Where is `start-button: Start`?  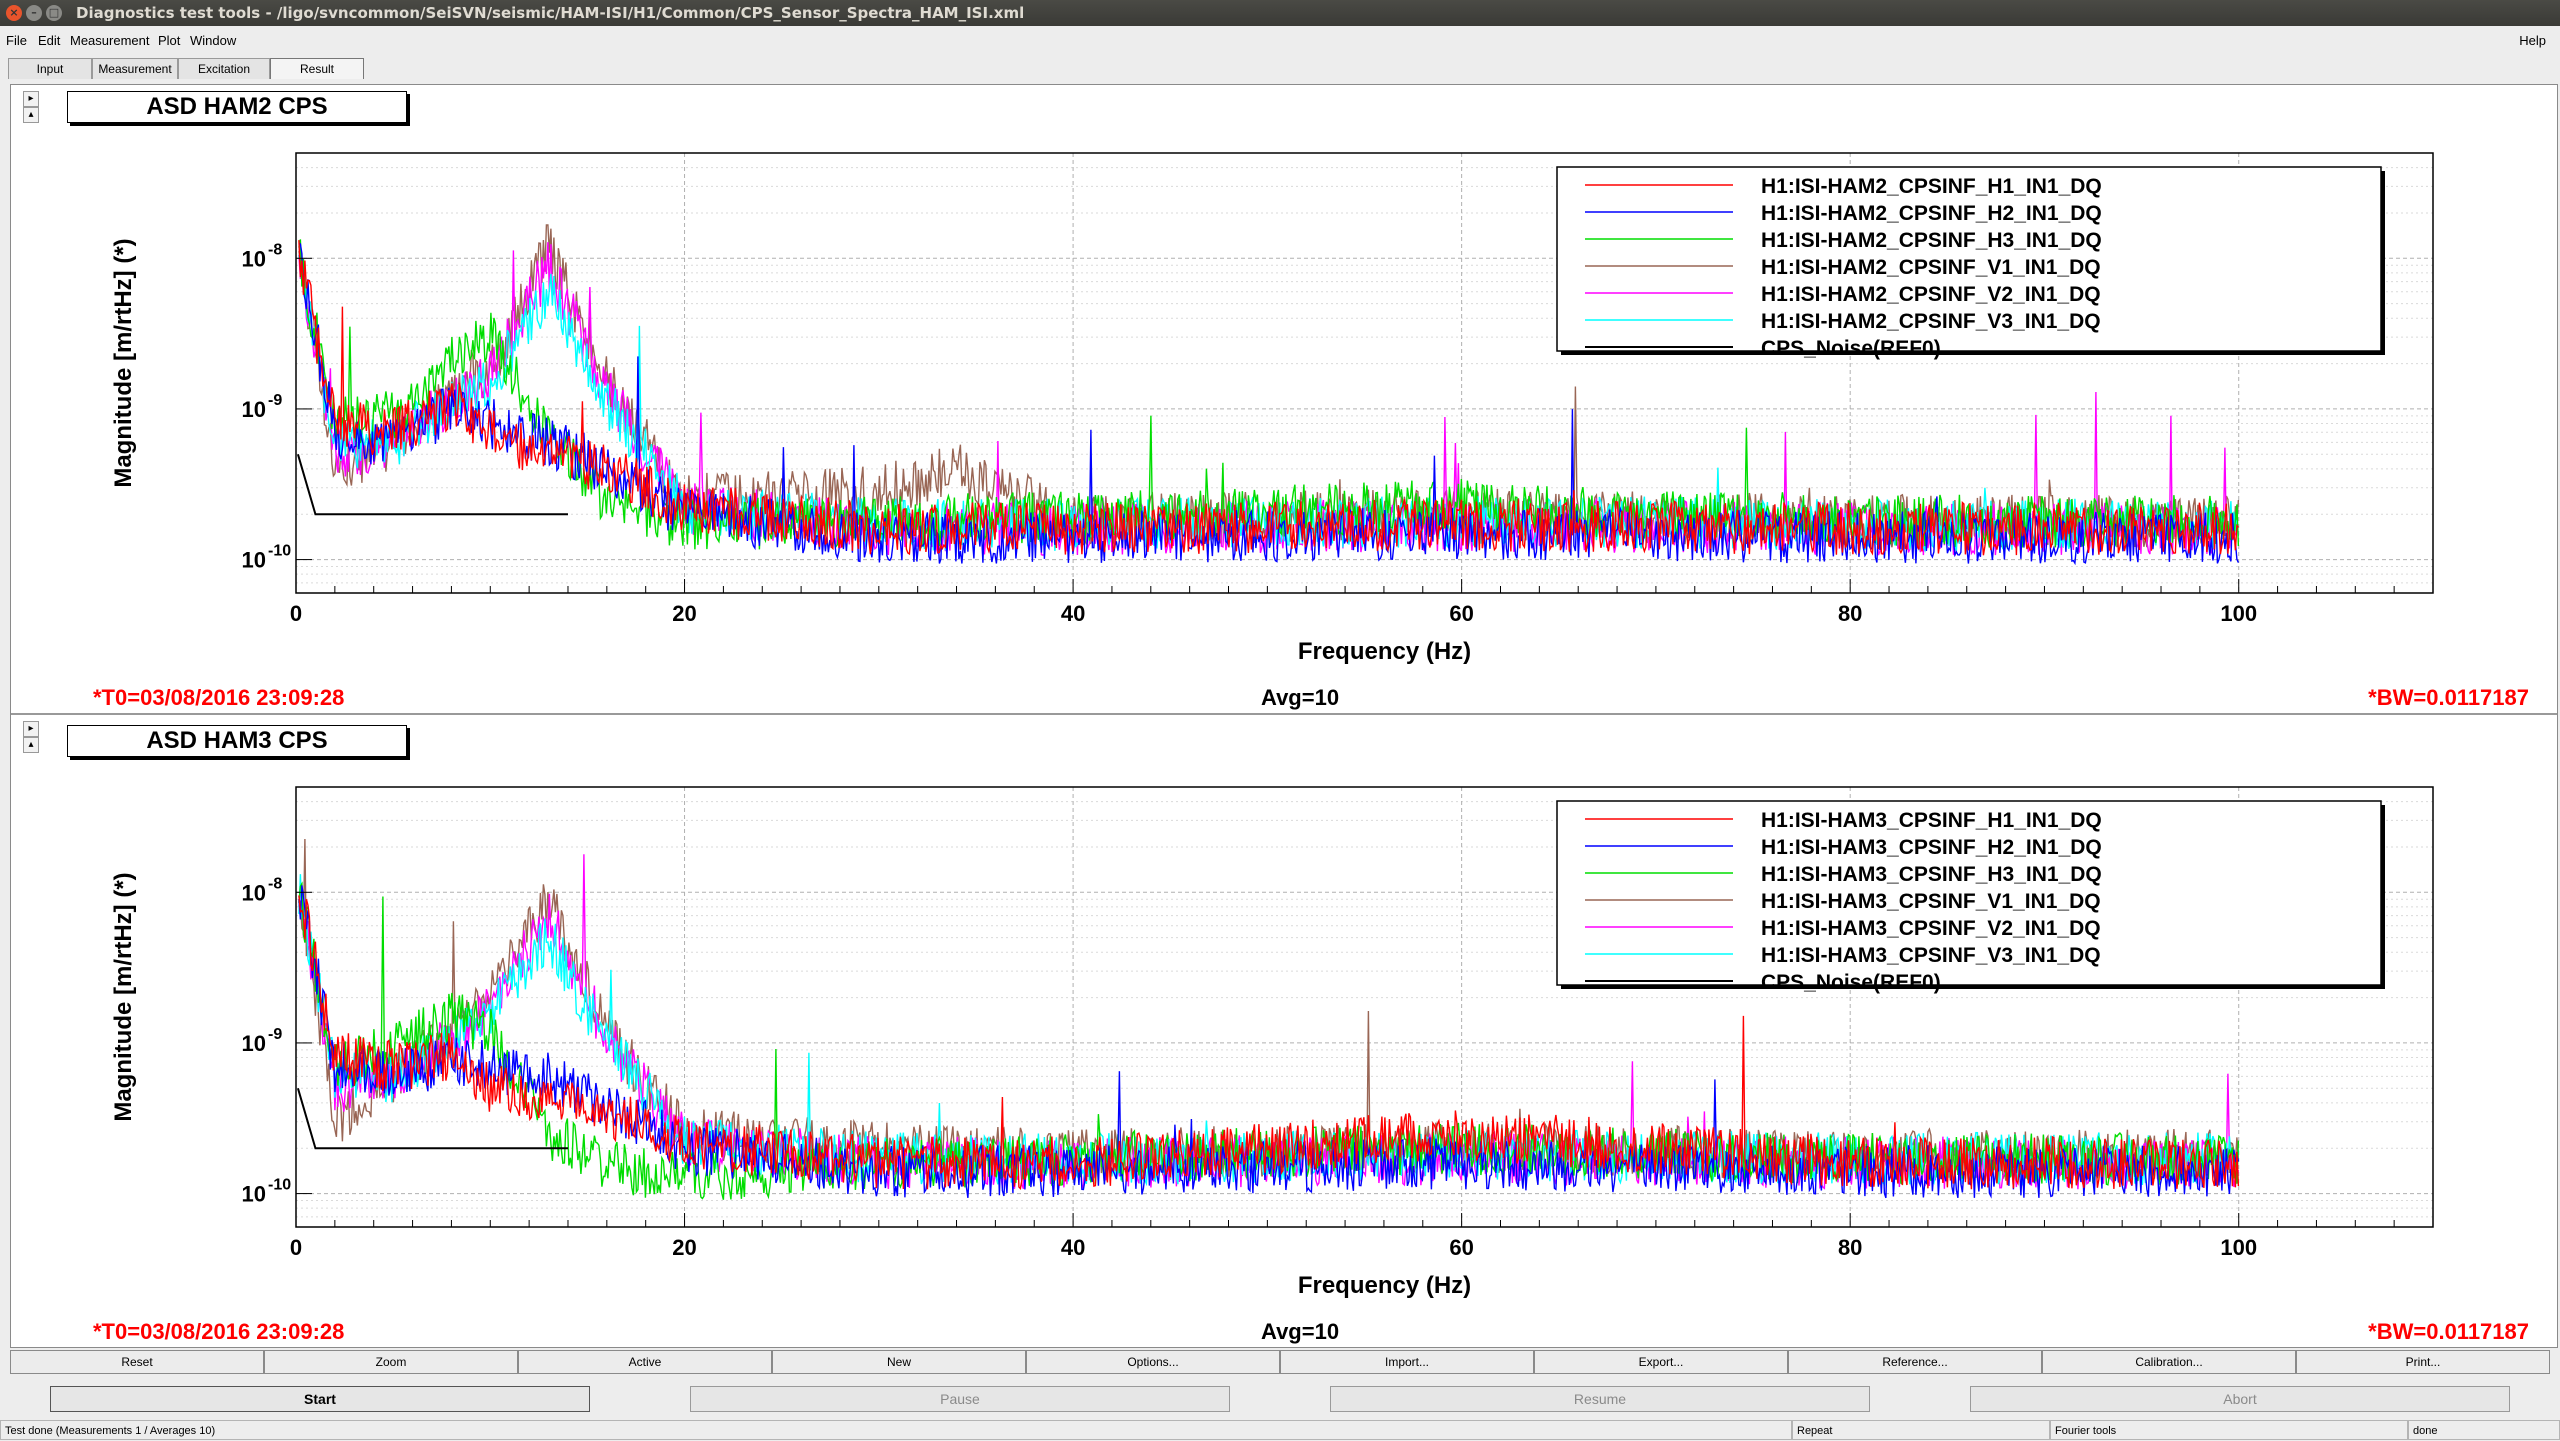 start-button: Start is located at coordinates (320, 1399).